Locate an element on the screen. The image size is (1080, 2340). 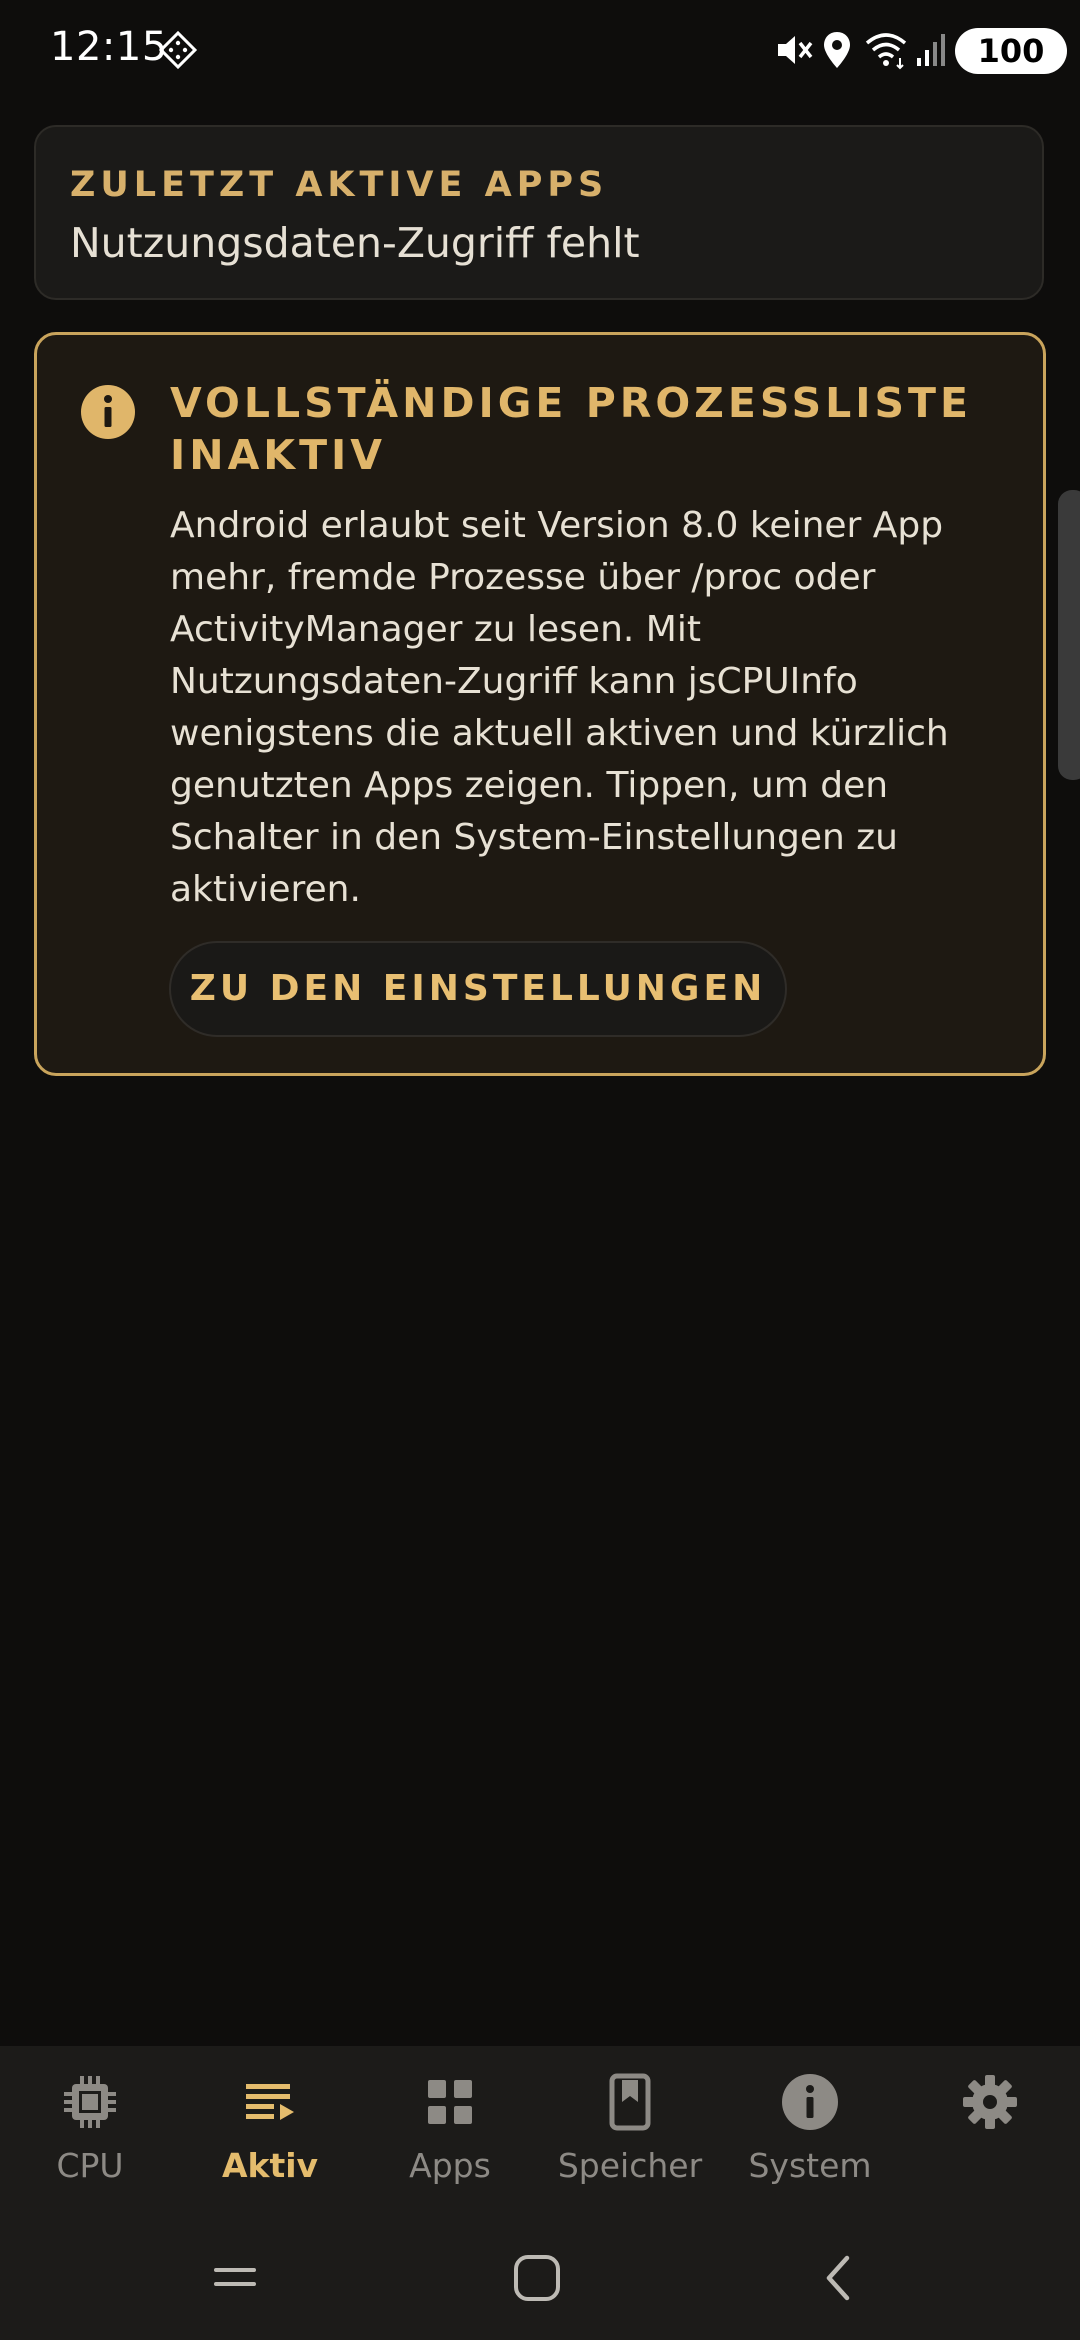
recents-icon is located at coordinates (235, 2278).